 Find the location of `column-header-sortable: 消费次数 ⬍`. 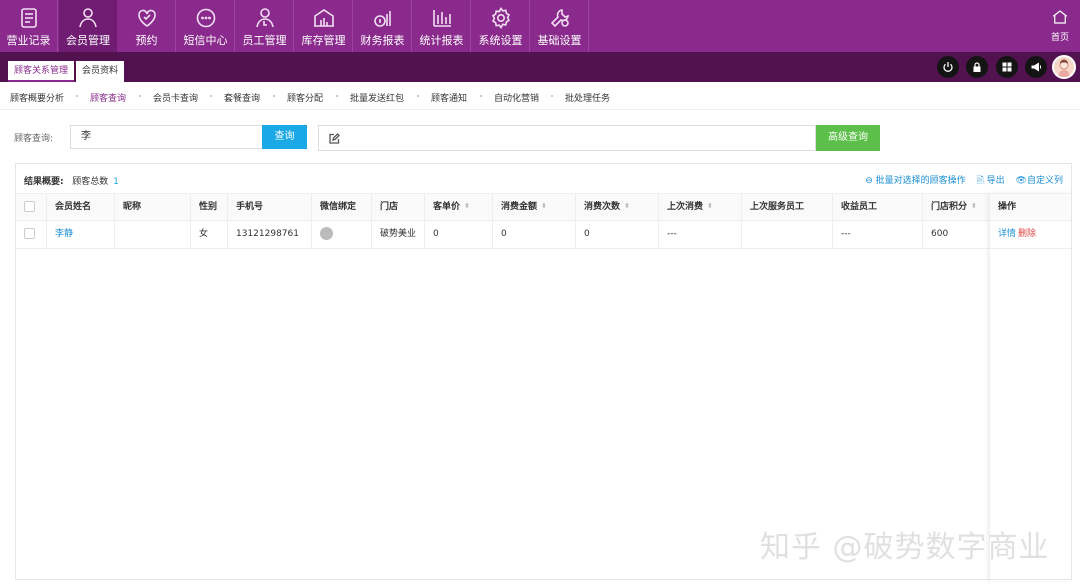

column-header-sortable: 消费次数 ⬍ is located at coordinates (616, 207).